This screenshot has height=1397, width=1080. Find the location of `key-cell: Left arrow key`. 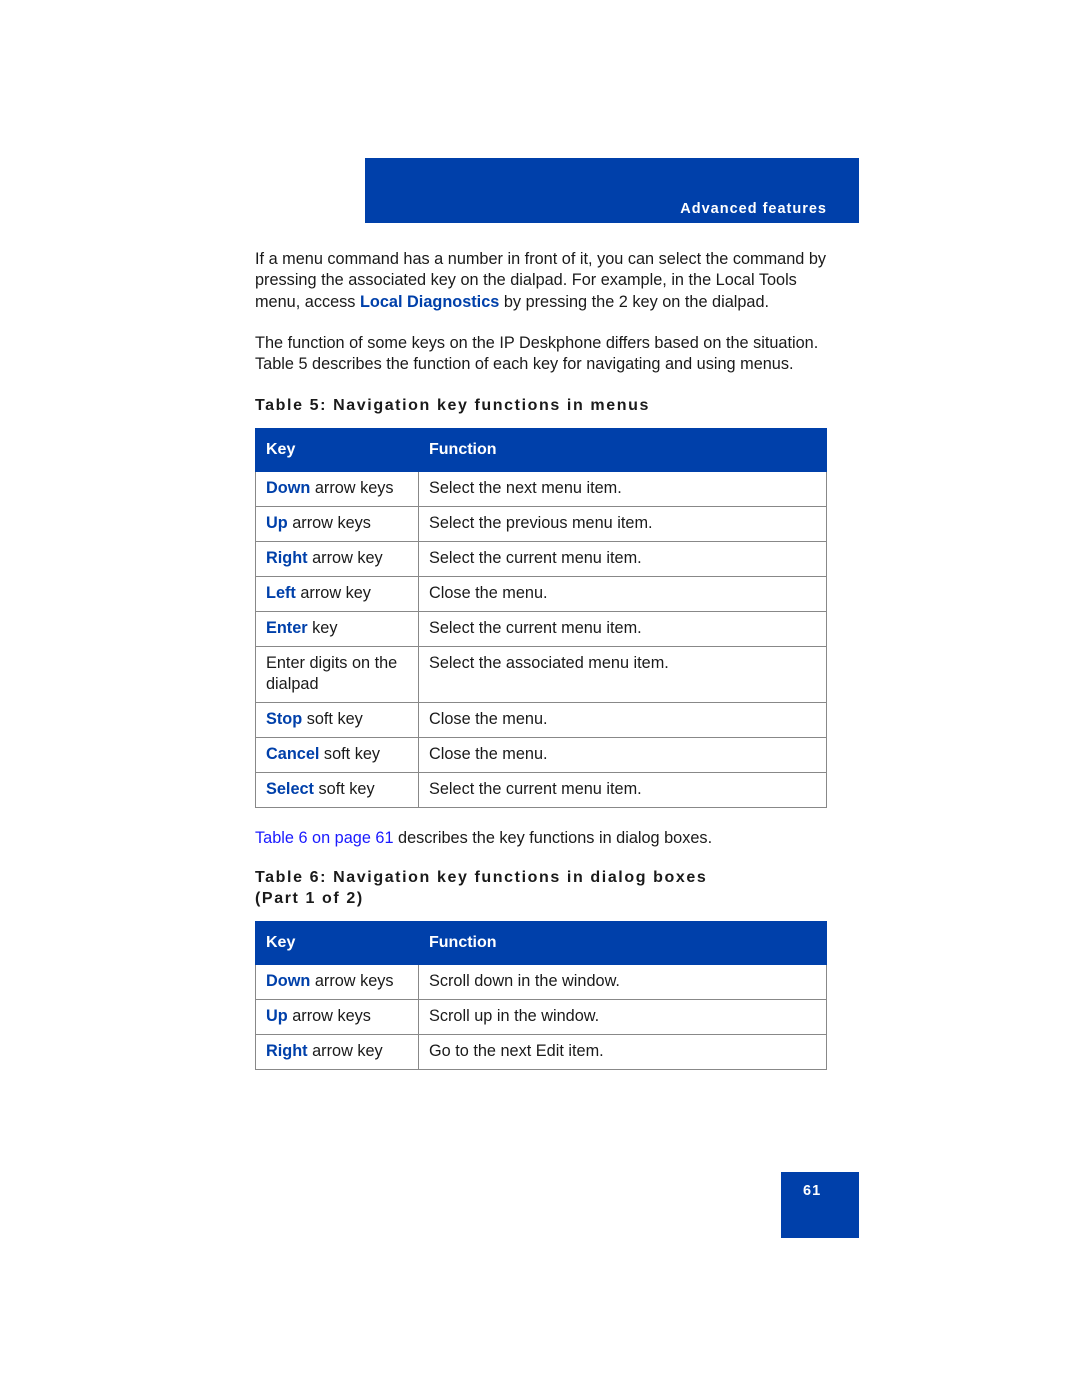

key-cell: Left arrow key is located at coordinates (337, 594).